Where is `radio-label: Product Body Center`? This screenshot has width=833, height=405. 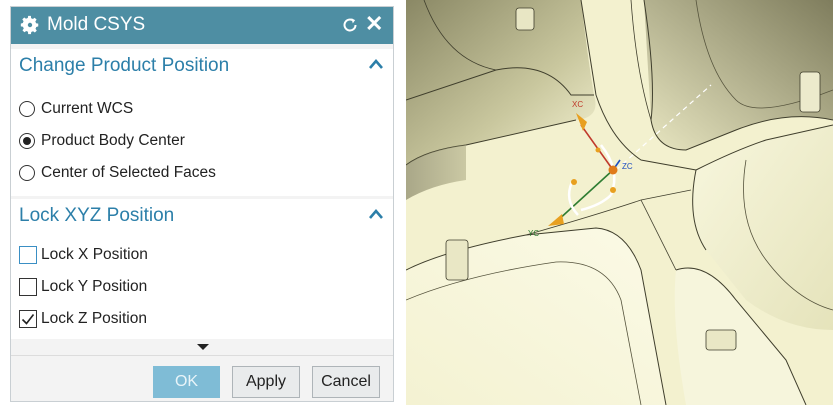
radio-label: Product Body Center is located at coordinates (113, 140).